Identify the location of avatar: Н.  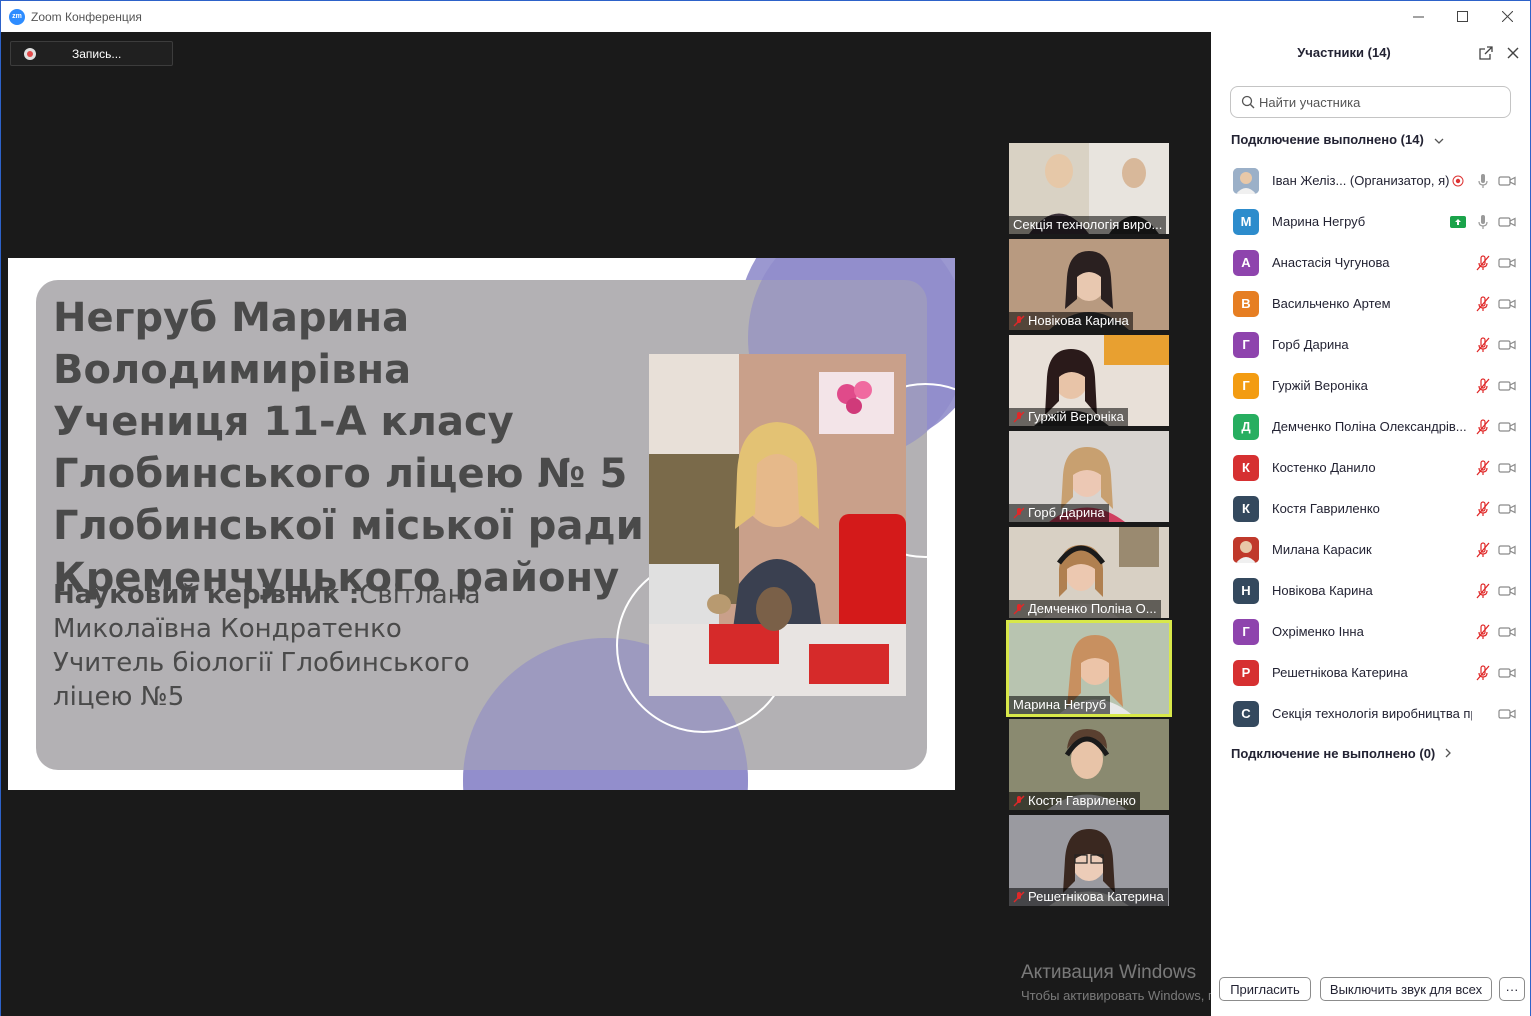
(1246, 590).